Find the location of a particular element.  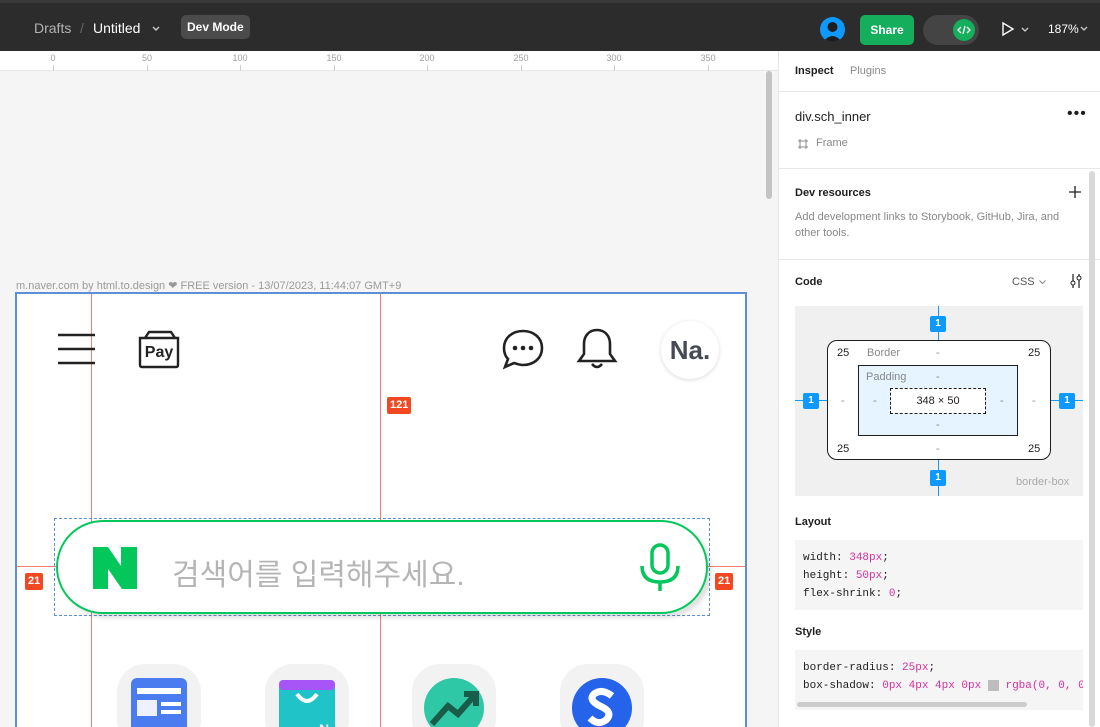

naver-logo-icon is located at coordinates (115, 568).